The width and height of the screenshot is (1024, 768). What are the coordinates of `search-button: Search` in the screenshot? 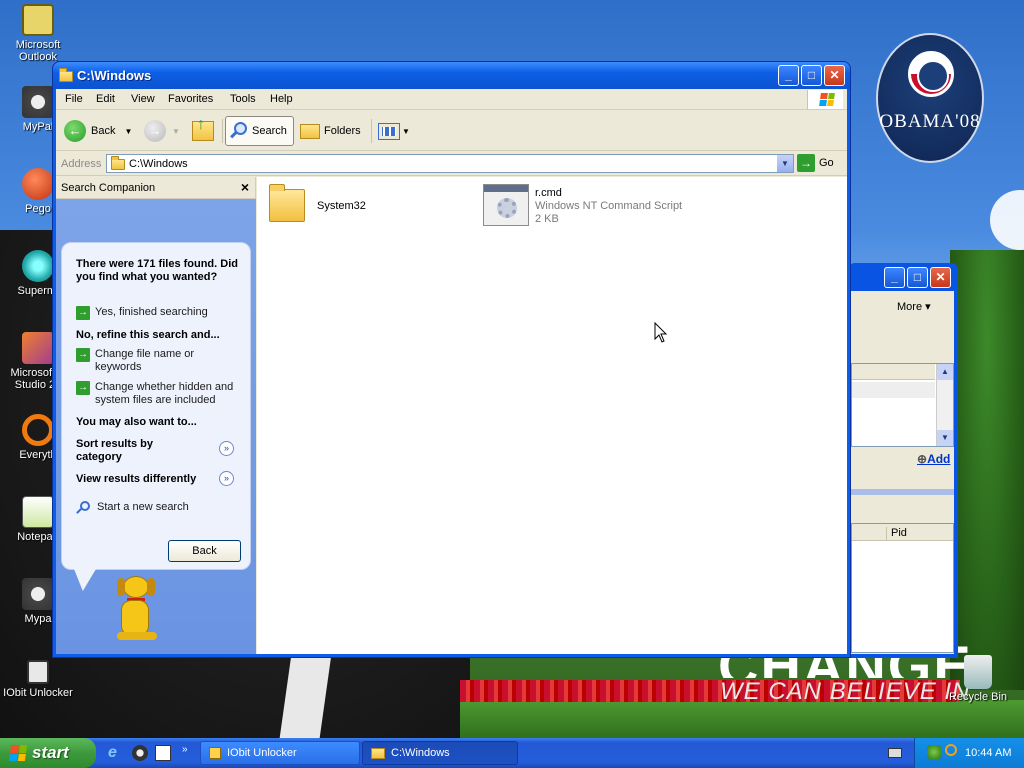 It's located at (259, 131).